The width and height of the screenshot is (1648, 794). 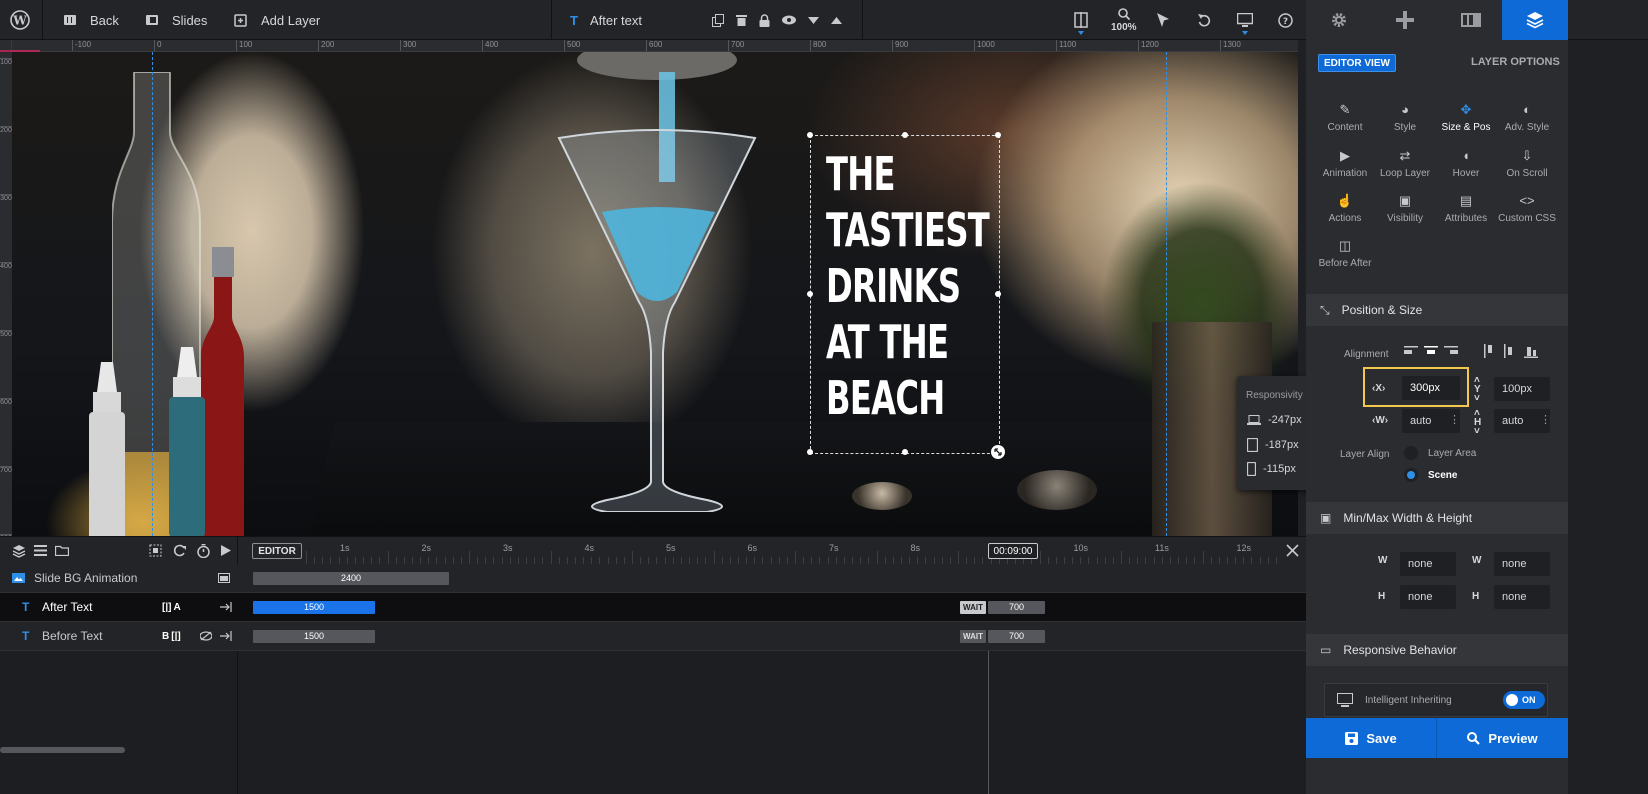 What do you see at coordinates (91, 20) in the screenshot?
I see `back-button: Back` at bounding box center [91, 20].